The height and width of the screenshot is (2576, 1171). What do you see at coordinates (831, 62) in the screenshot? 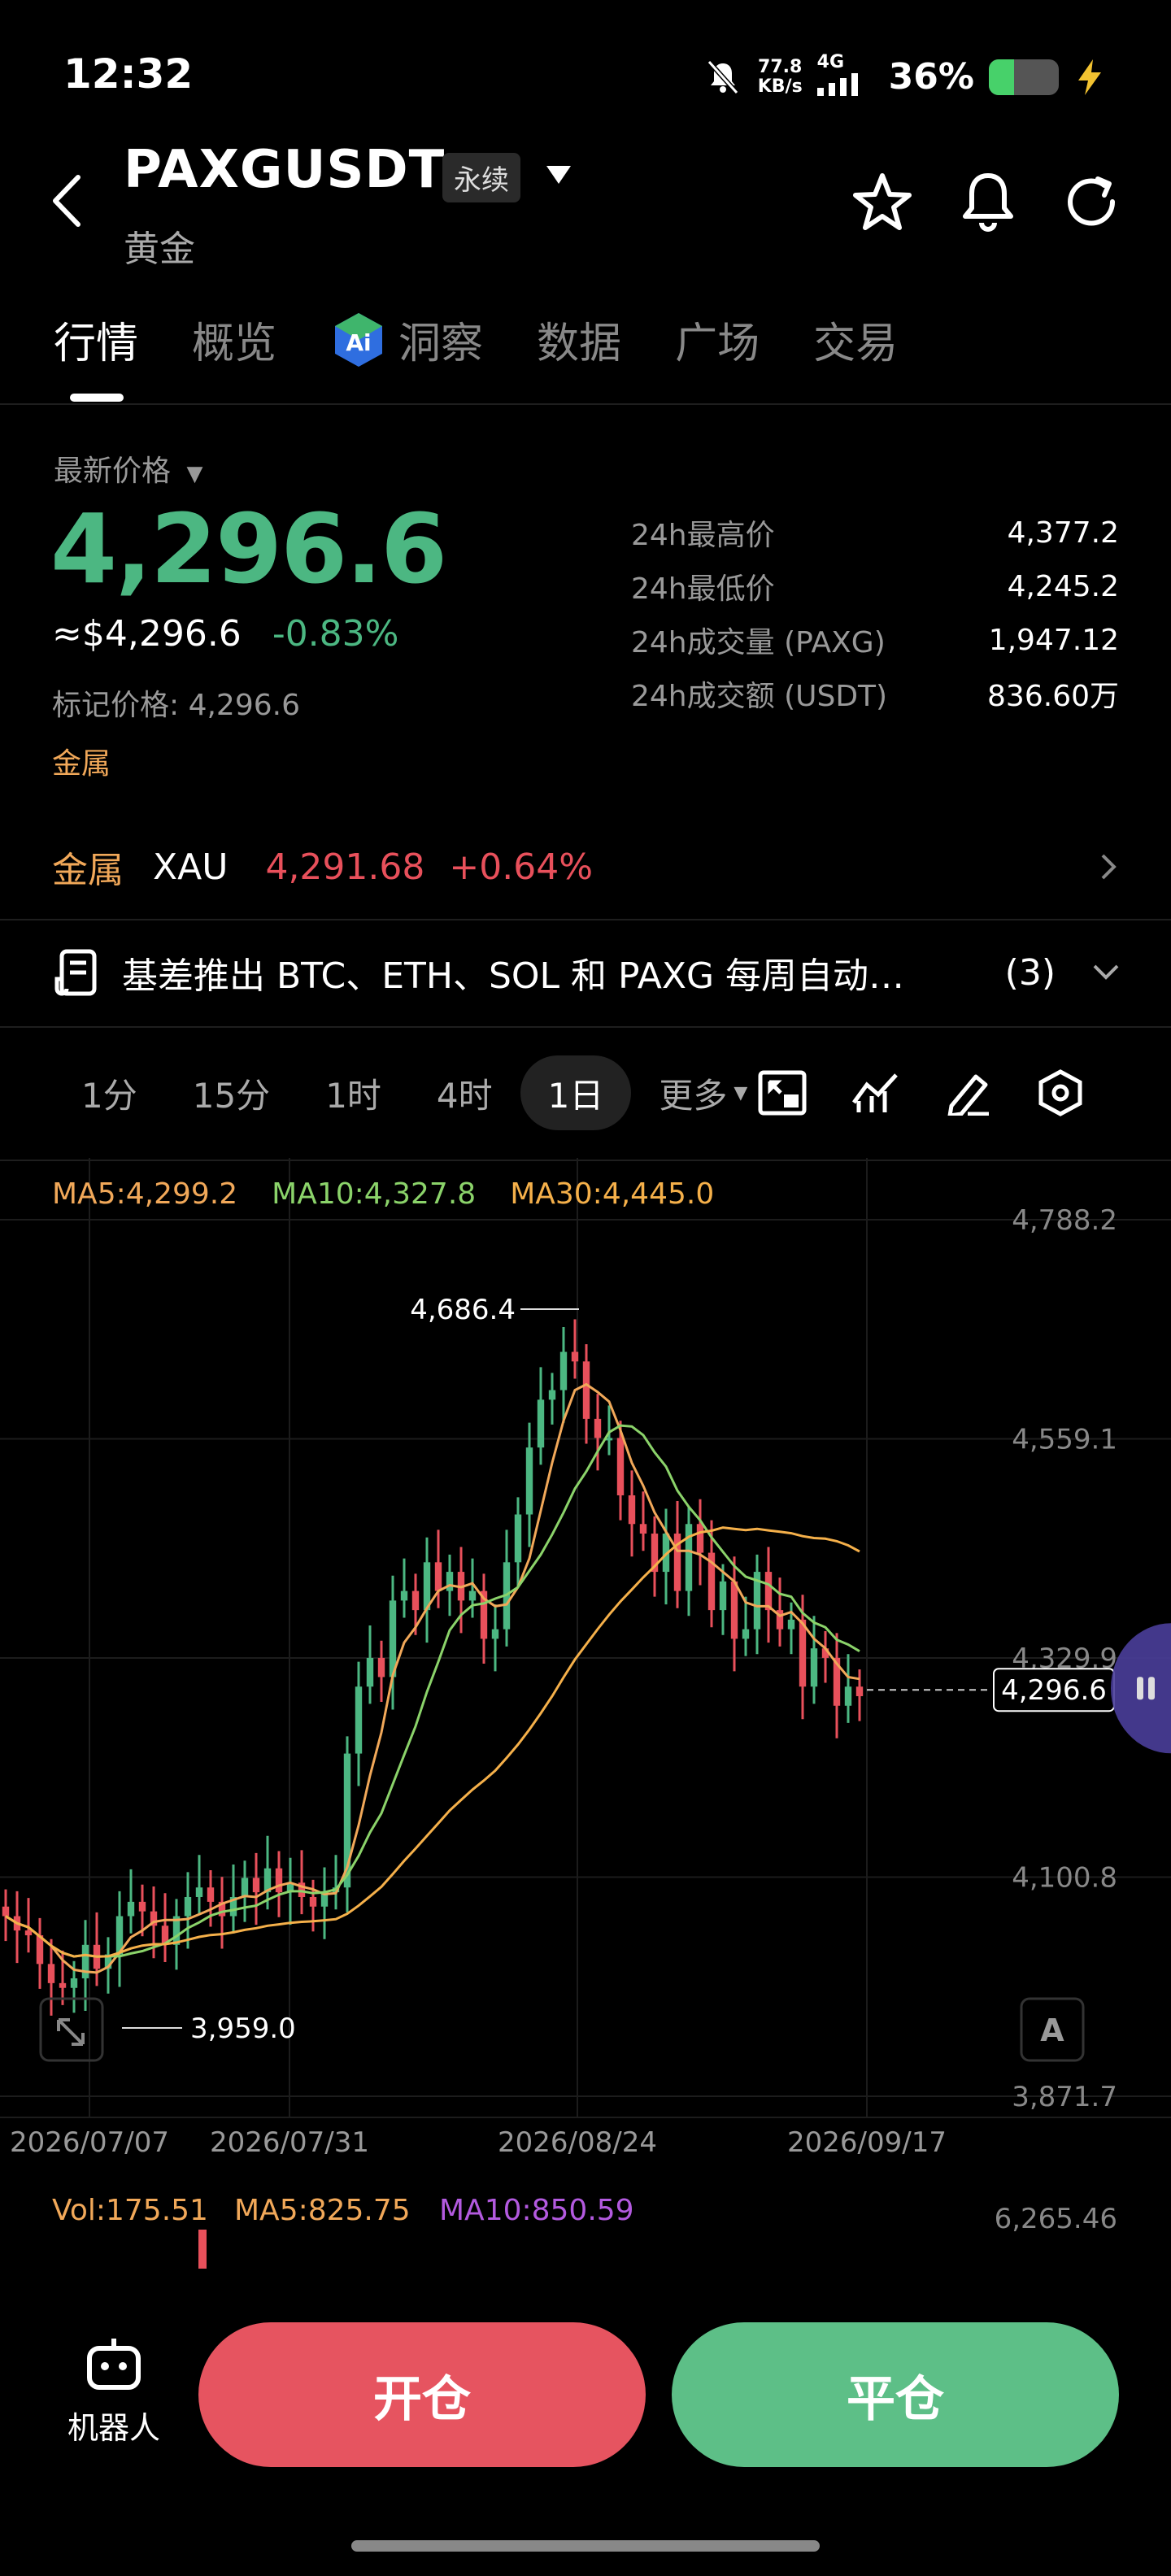
I see `net-type-label: 4G` at bounding box center [831, 62].